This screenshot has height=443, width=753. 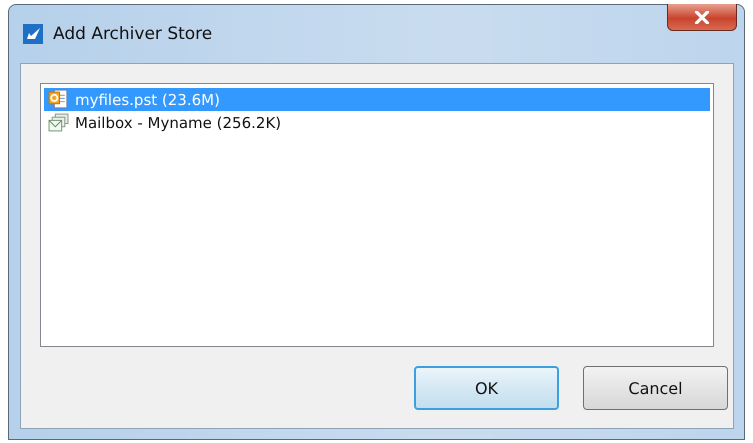 I want to click on dialog-button: OK, so click(x=486, y=388).